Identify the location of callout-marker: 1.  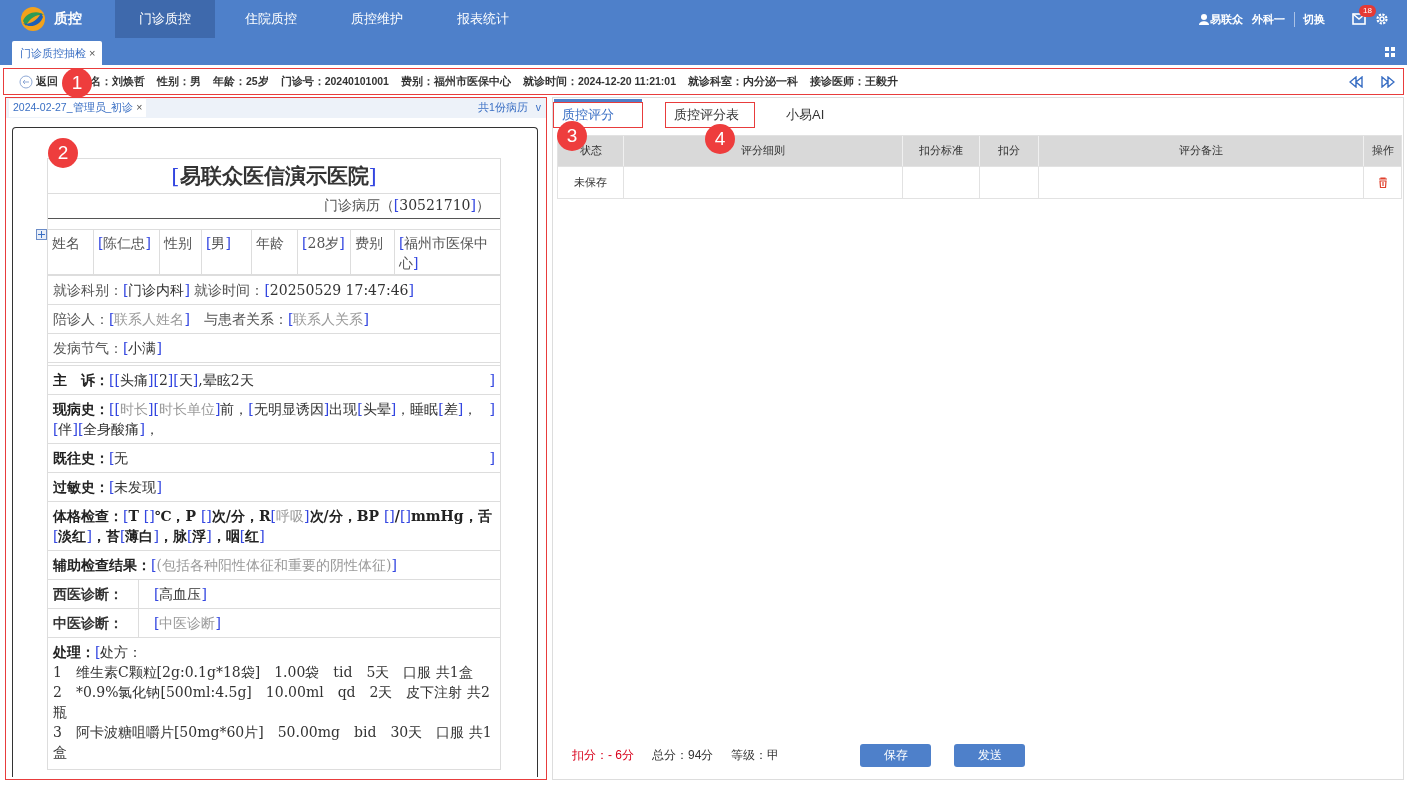
(77, 83).